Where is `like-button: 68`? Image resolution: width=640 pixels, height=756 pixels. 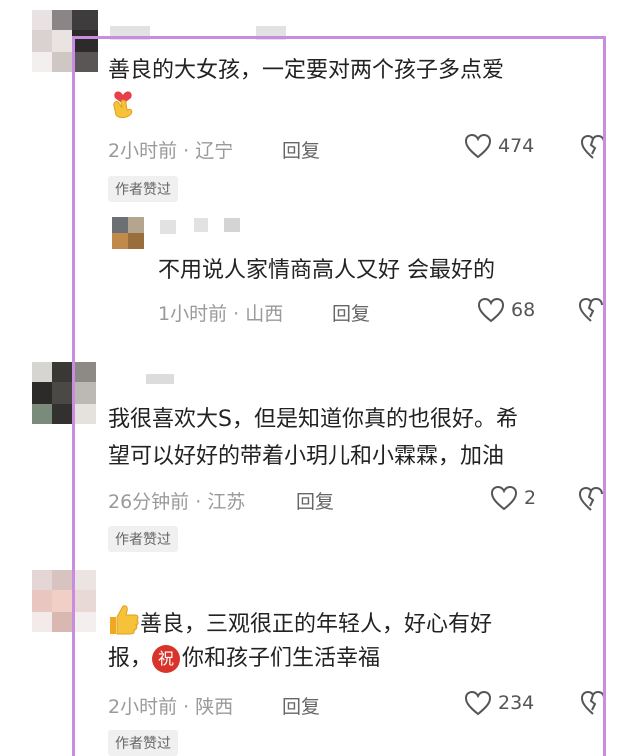 like-button: 68 is located at coordinates (506, 310).